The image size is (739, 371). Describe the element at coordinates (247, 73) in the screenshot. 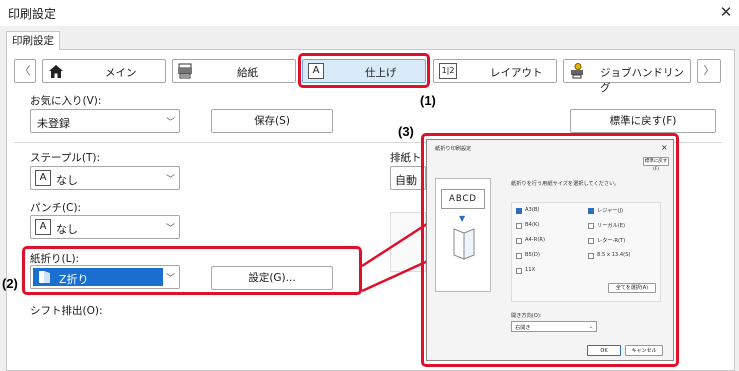

I see `tab-paper-source-label: 給紙` at that location.